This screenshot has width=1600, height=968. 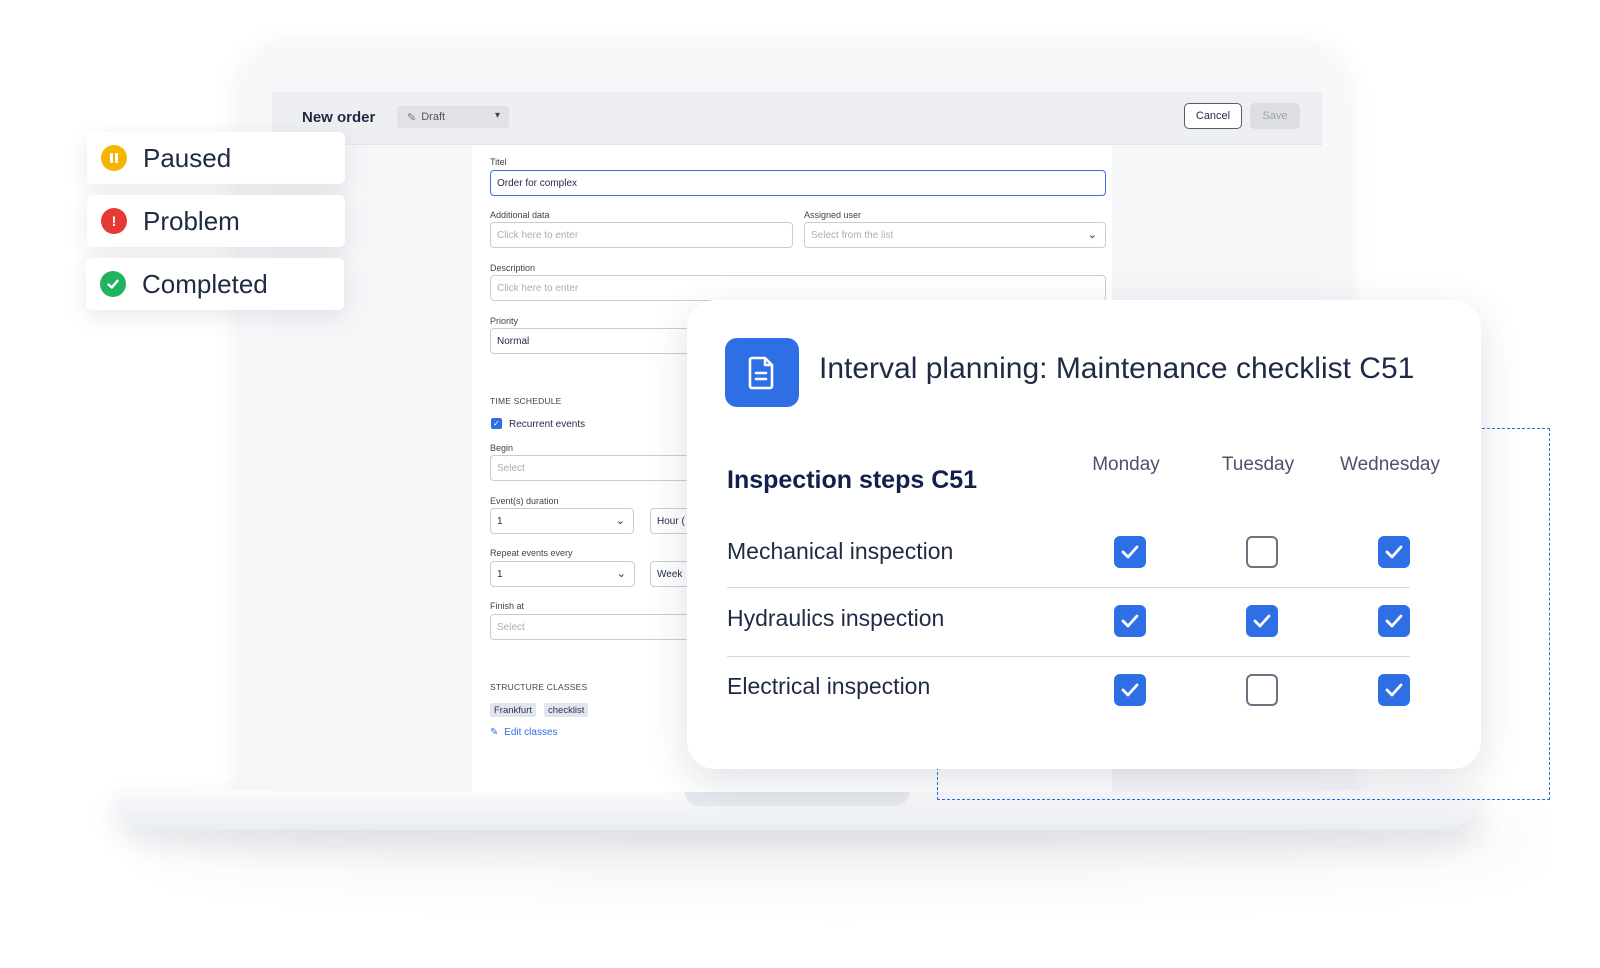 I want to click on recurrent-events-checkbox: ✓, so click(x=496, y=423).